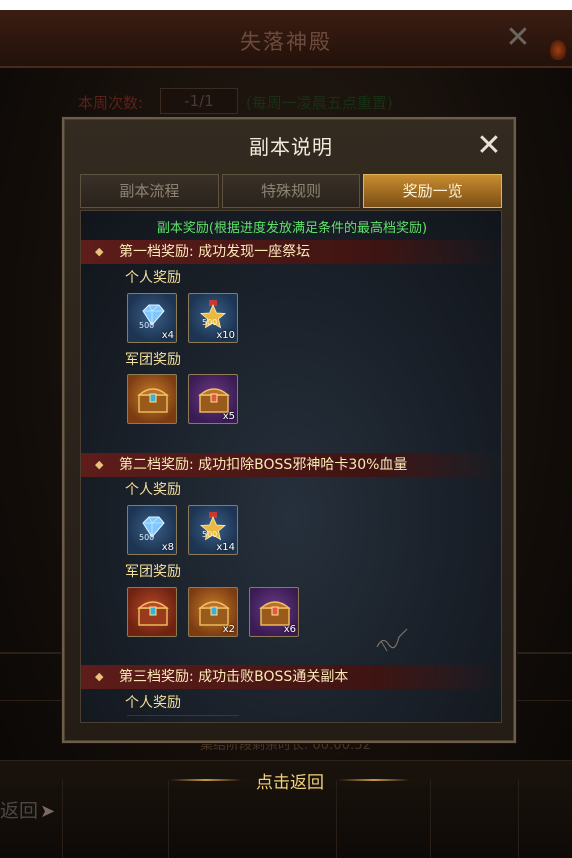 Image resolution: width=572 pixels, height=858 pixels. I want to click on reward-item: 500 x8, so click(152, 530).